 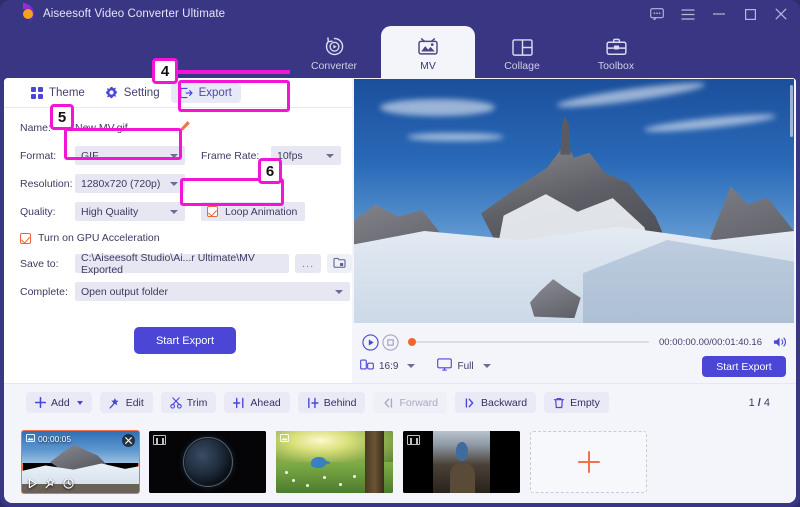 What do you see at coordinates (130, 155) in the screenshot?
I see `format-dropdown: GIF` at bounding box center [130, 155].